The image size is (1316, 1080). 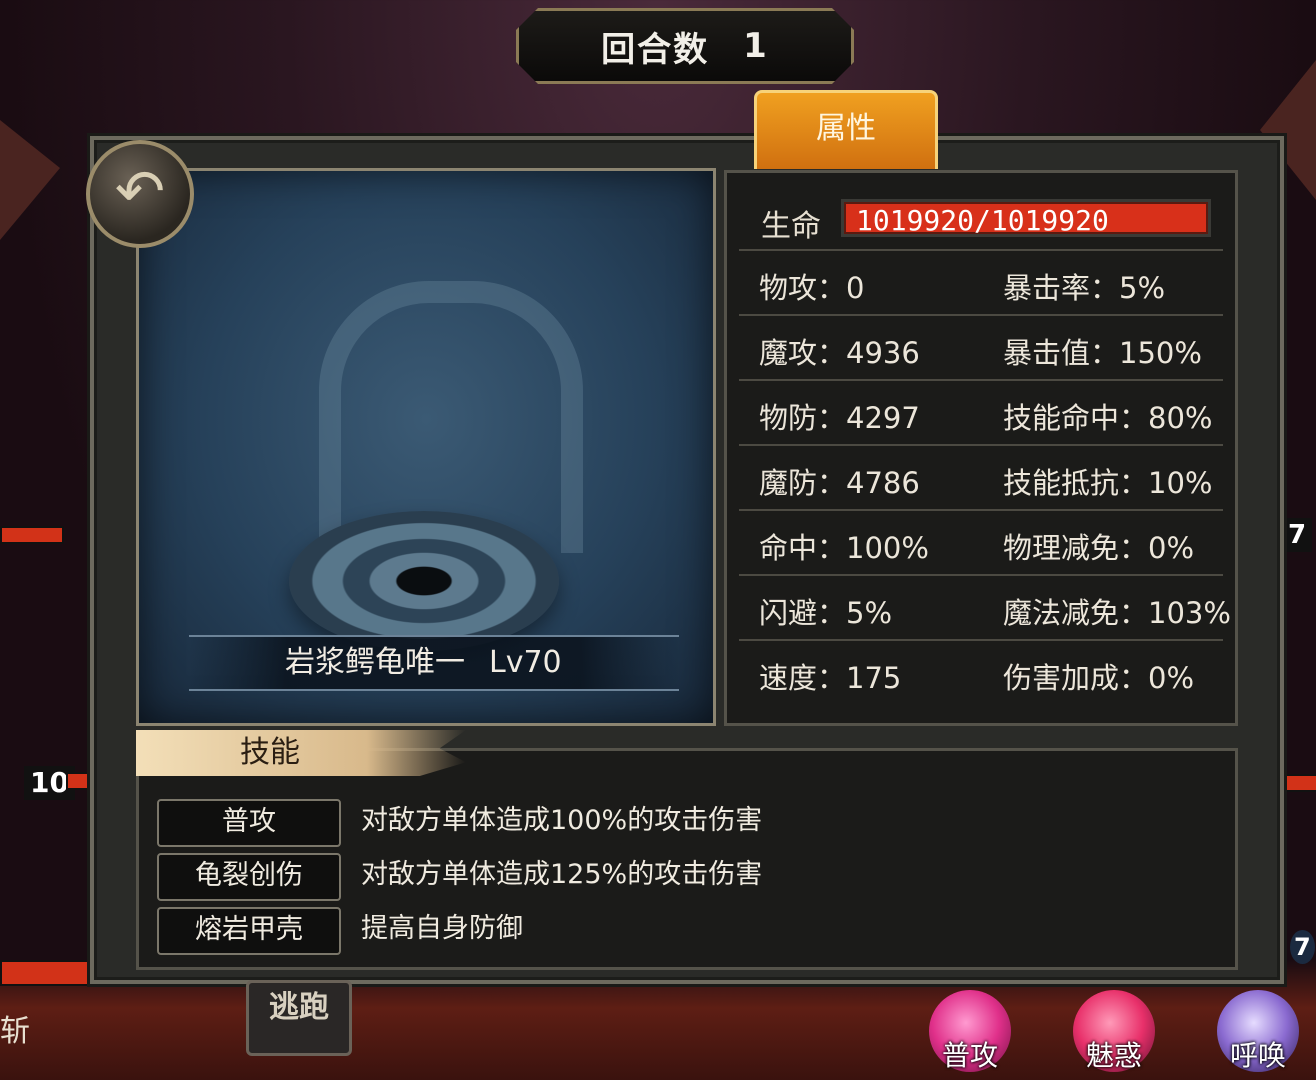 What do you see at coordinates (1084, 288) in the screenshot?
I see `stat-crit-rate: 暴击率：5%` at bounding box center [1084, 288].